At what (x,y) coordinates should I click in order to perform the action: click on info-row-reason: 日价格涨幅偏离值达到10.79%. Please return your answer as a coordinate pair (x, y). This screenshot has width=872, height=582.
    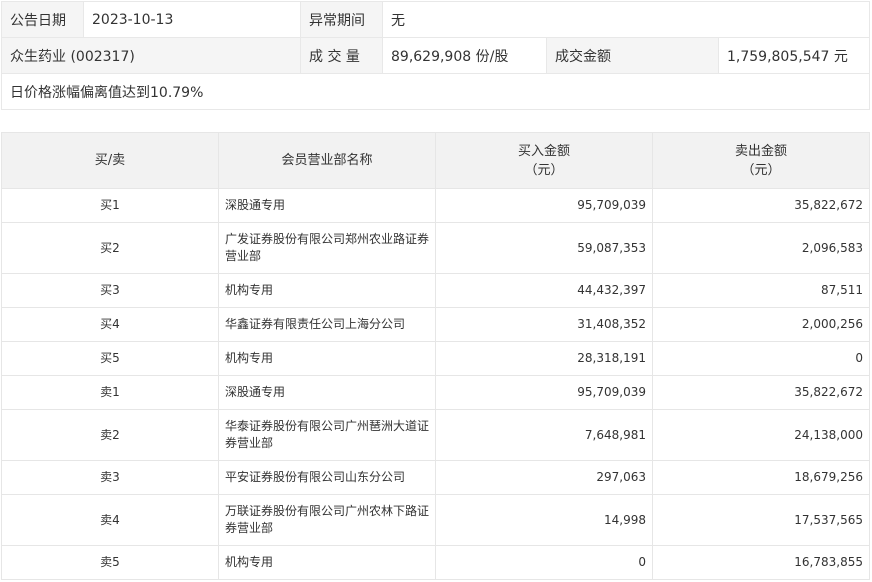
    Looking at the image, I should click on (435, 91).